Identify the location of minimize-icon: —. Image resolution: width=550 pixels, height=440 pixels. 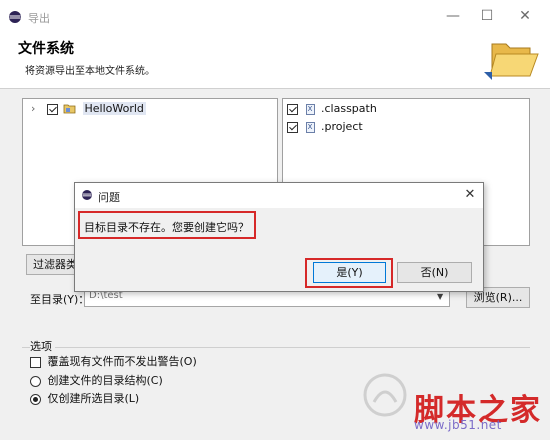
(453, 16).